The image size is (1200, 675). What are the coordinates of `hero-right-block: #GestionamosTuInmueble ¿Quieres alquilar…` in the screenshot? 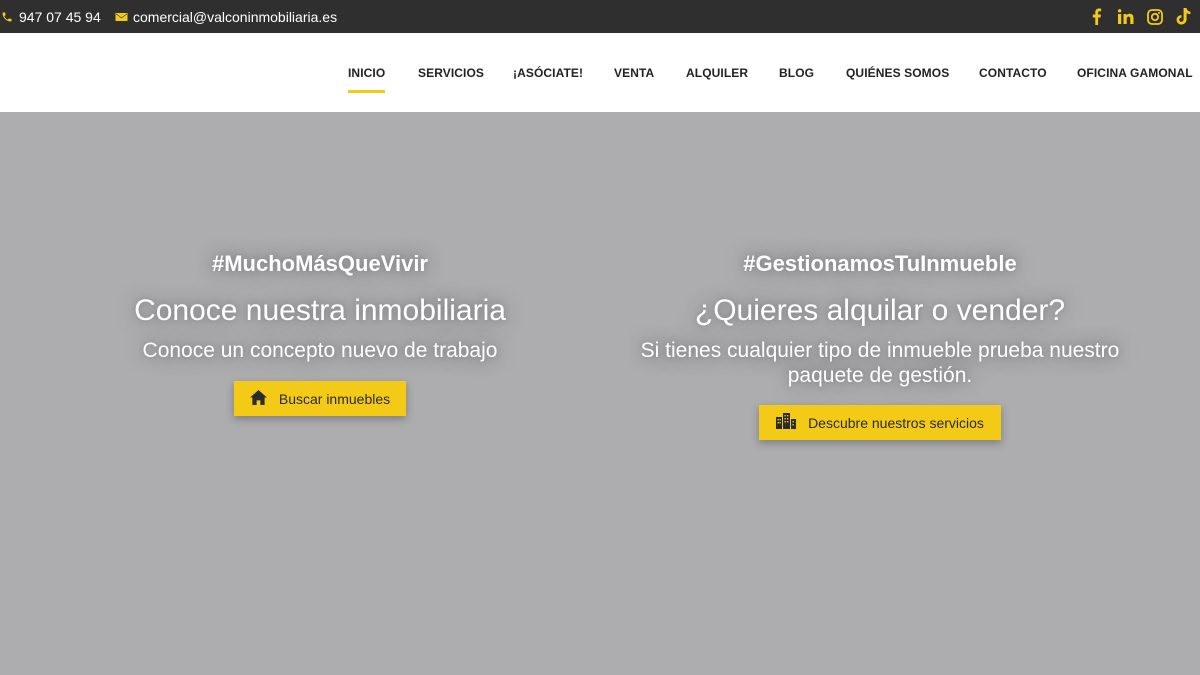 It's located at (880, 319).